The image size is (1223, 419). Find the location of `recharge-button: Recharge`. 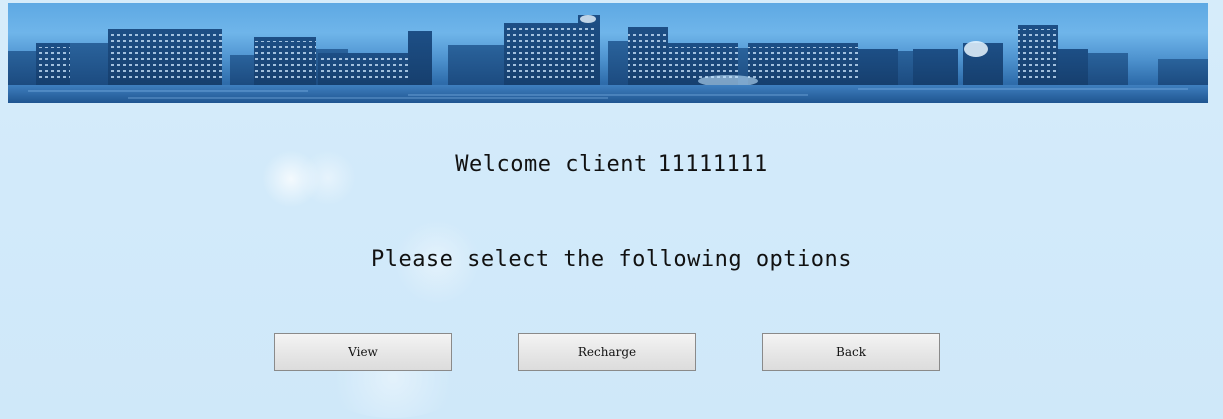

recharge-button: Recharge is located at coordinates (607, 352).